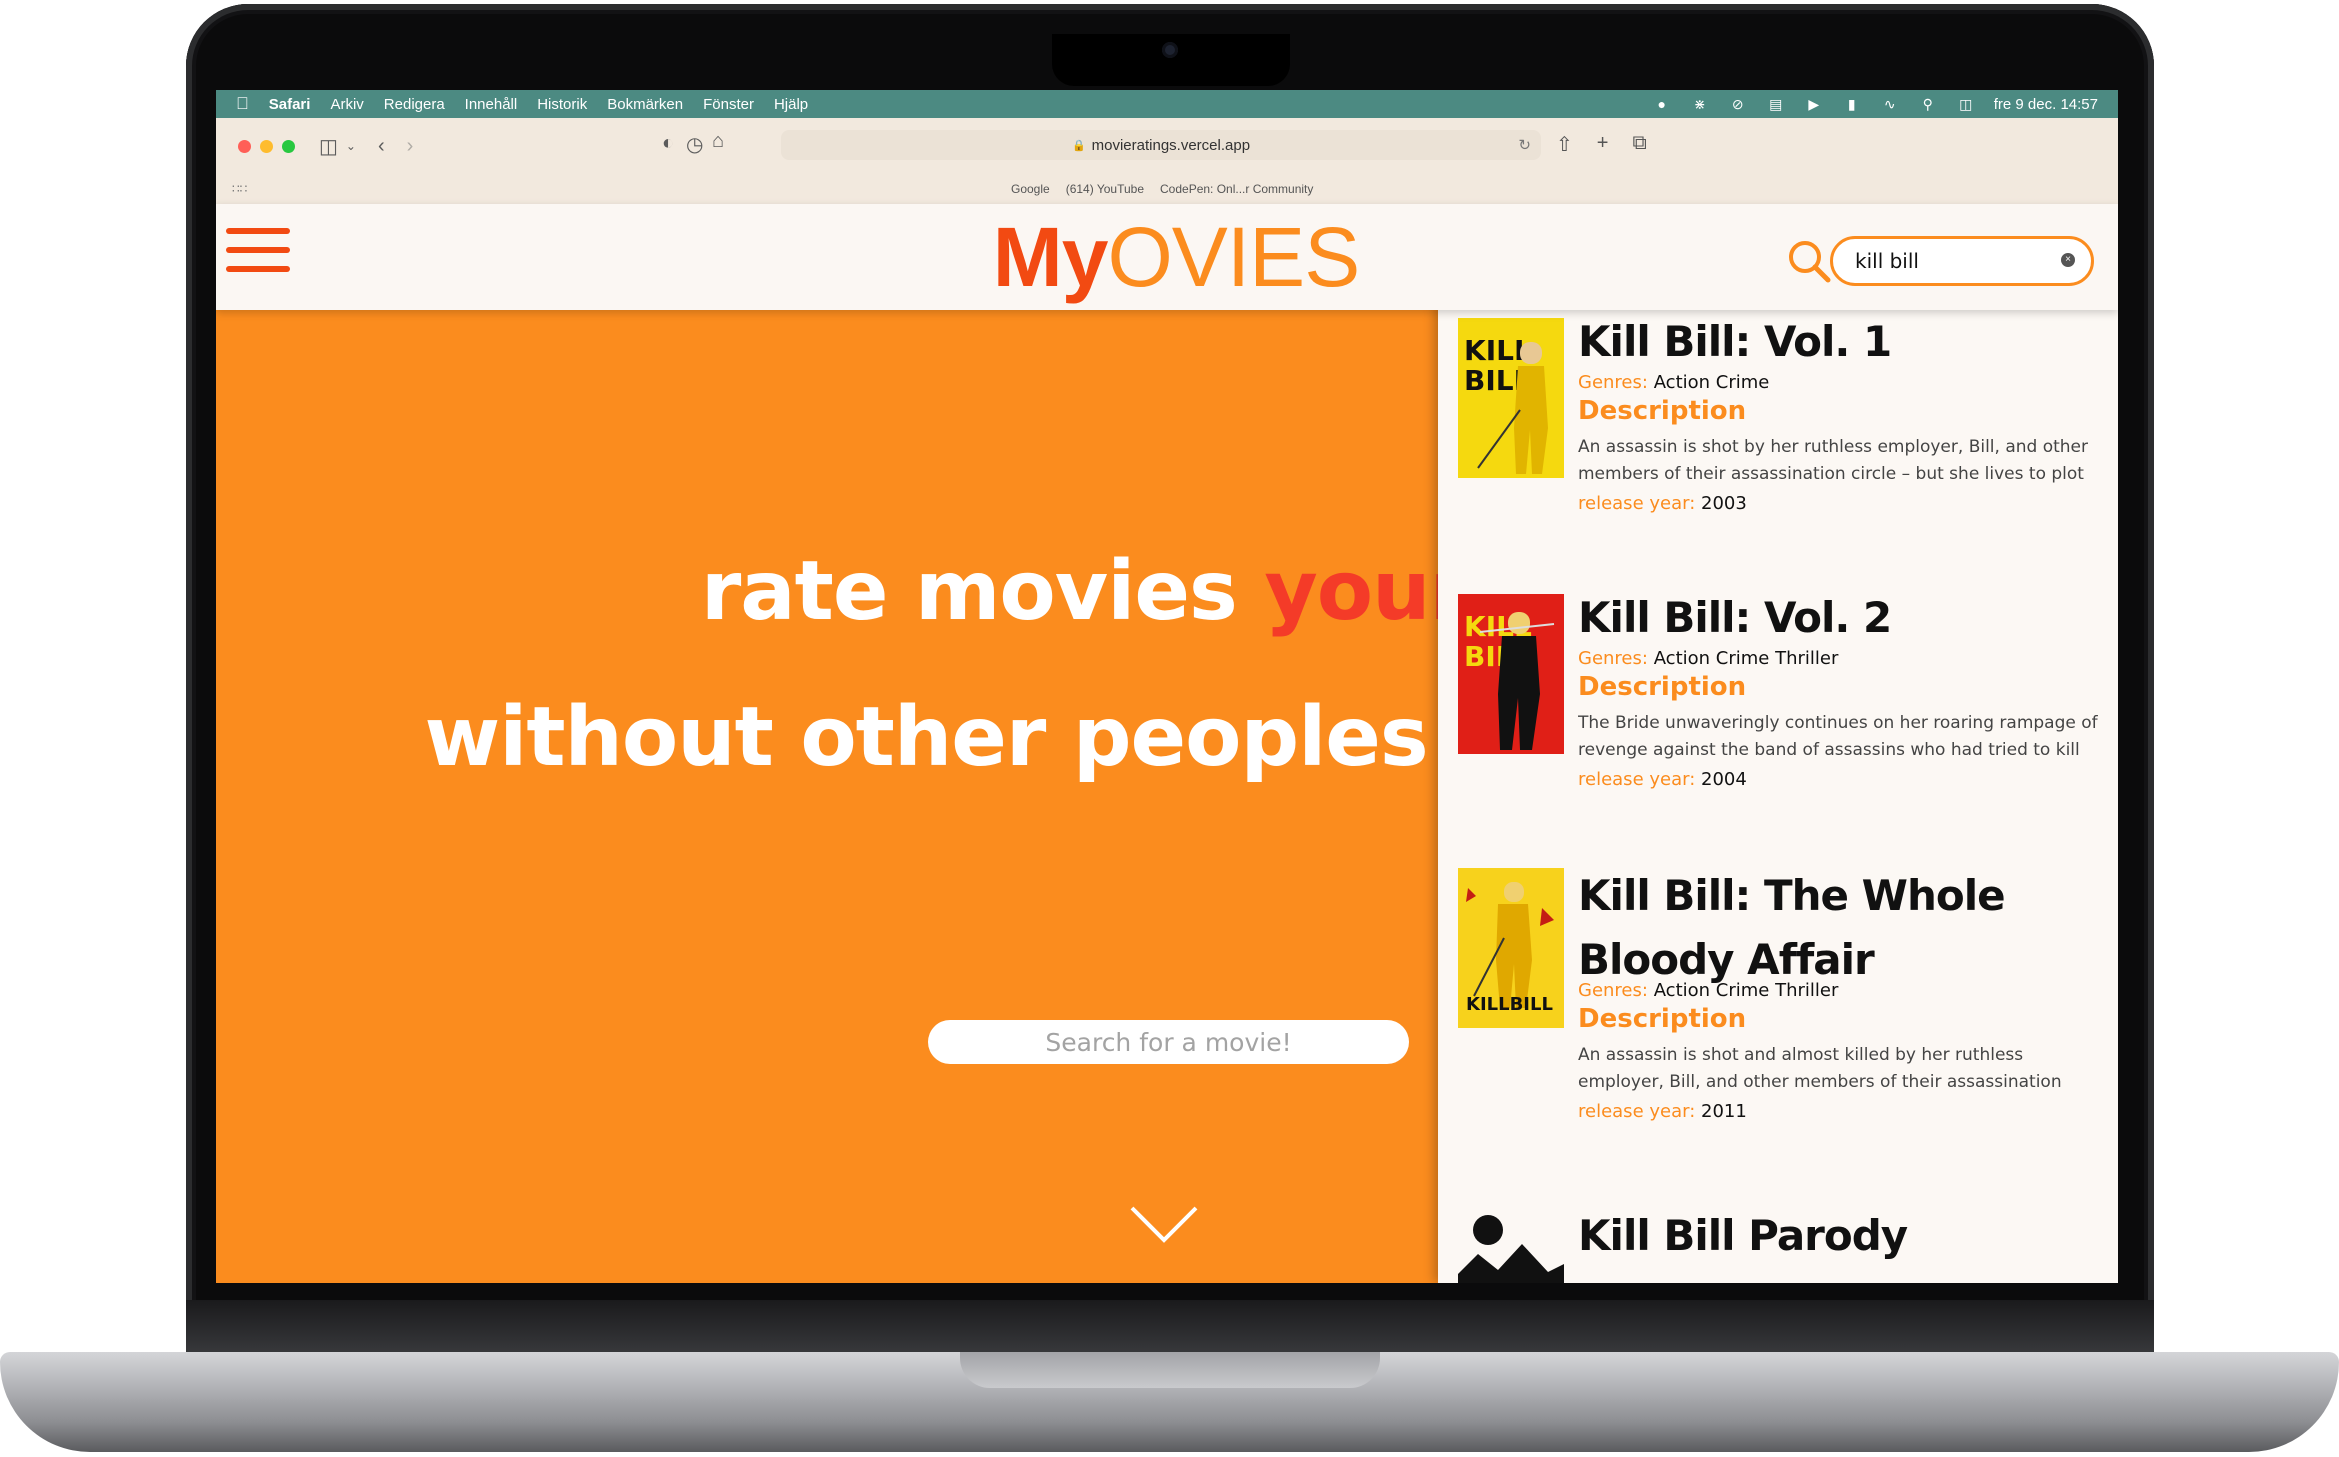  What do you see at coordinates (1164, 1225) in the screenshot?
I see `scroll-down-chevron-icon` at bounding box center [1164, 1225].